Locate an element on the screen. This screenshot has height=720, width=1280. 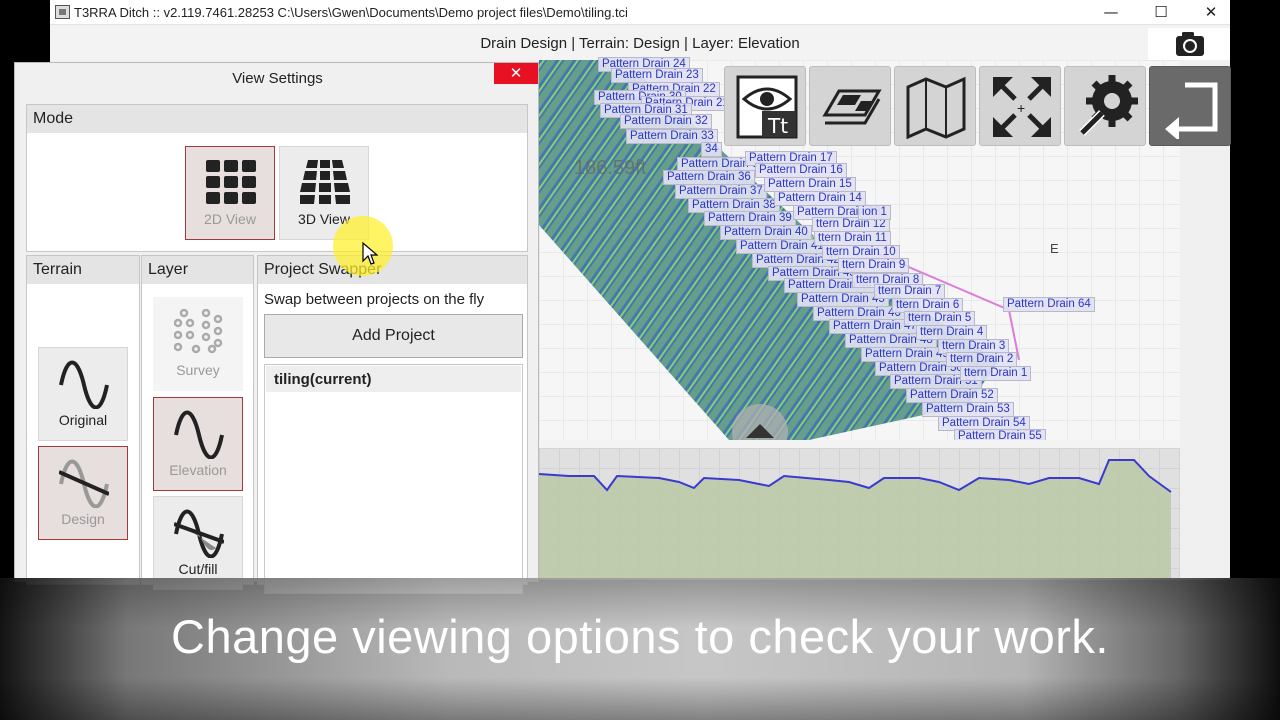
exit-tool is located at coordinates (1190, 106).